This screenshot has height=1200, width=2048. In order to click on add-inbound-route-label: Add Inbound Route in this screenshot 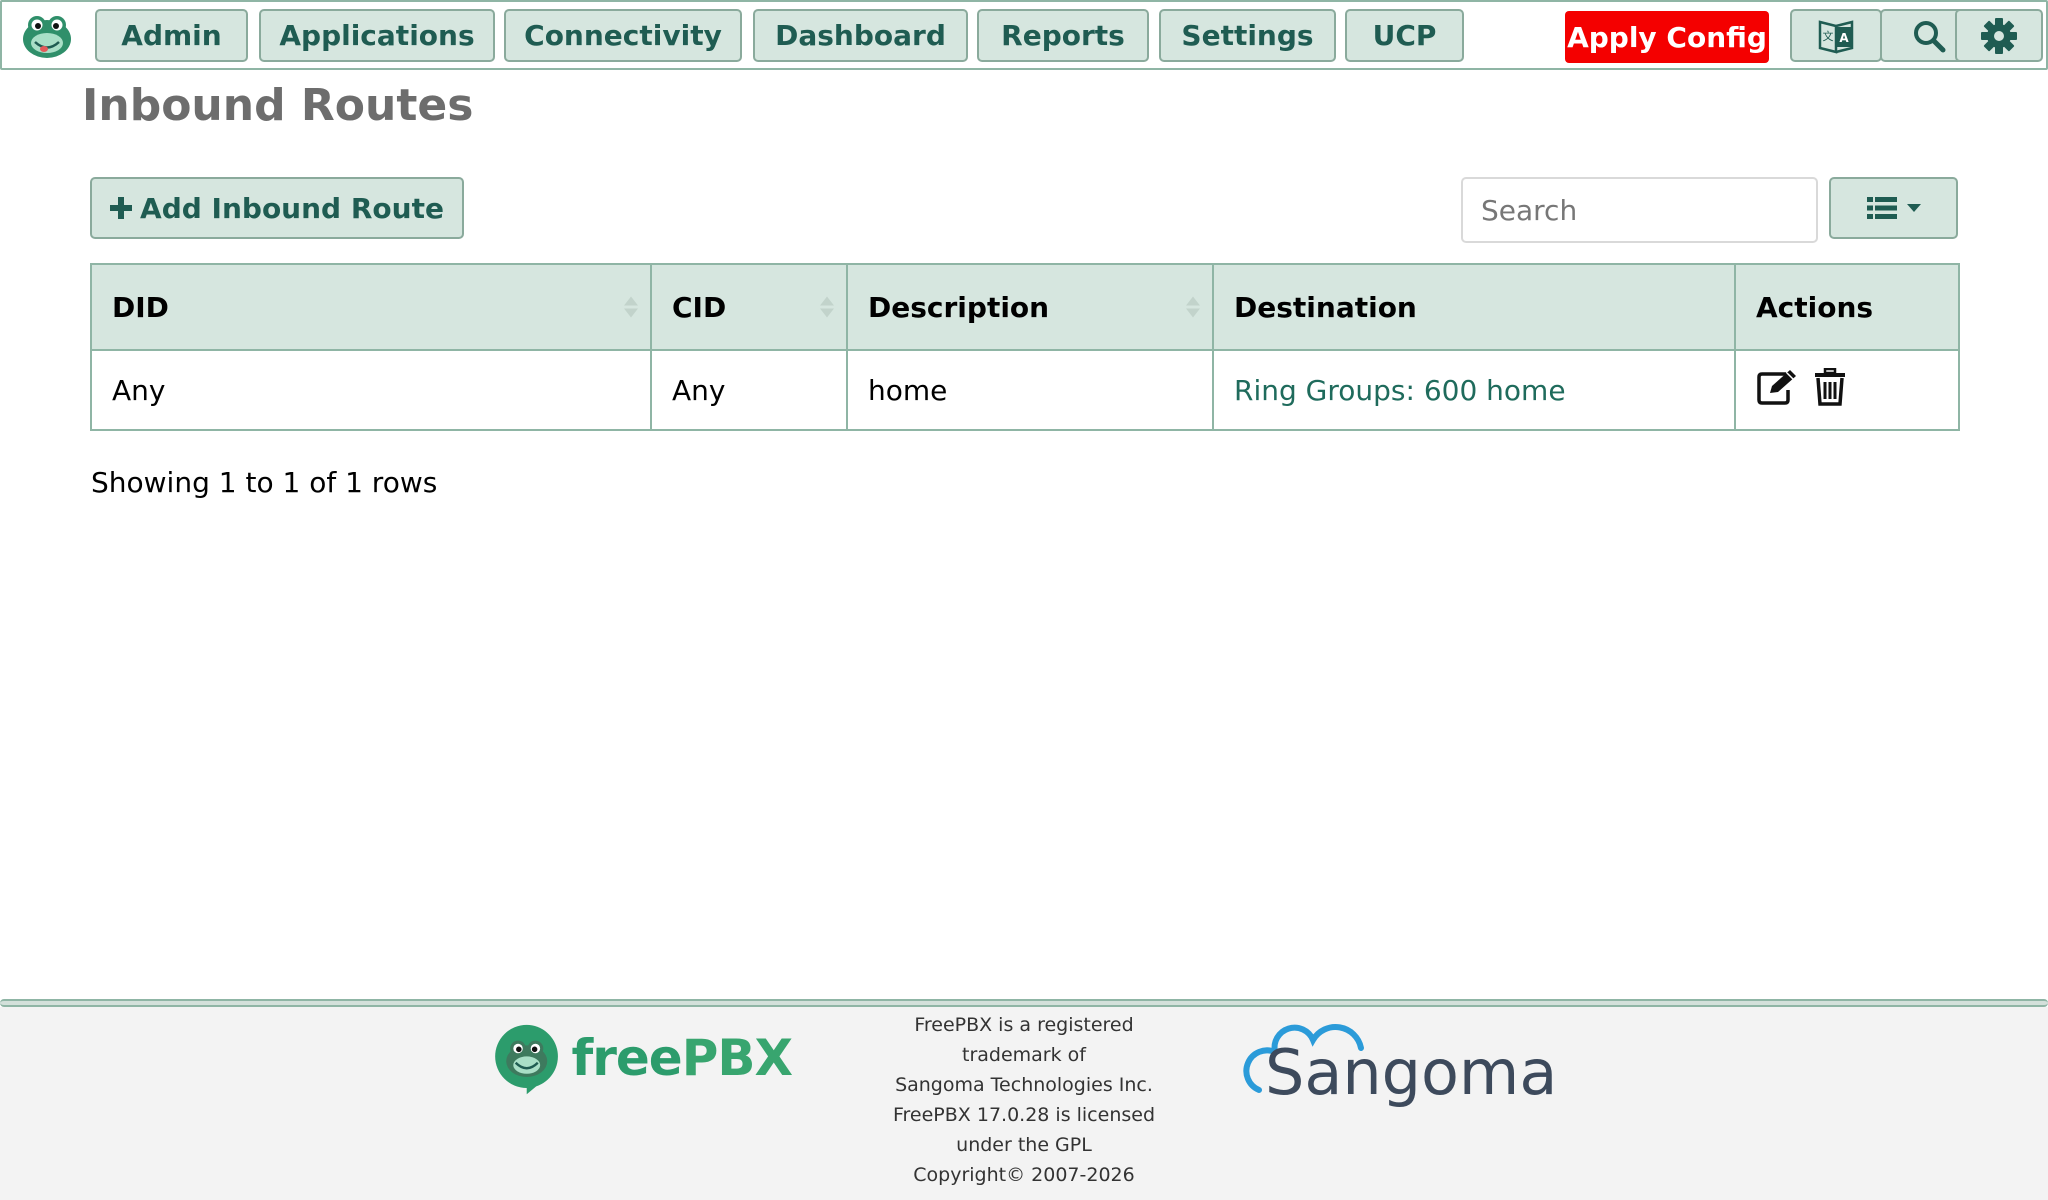, I will do `click(292, 208)`.